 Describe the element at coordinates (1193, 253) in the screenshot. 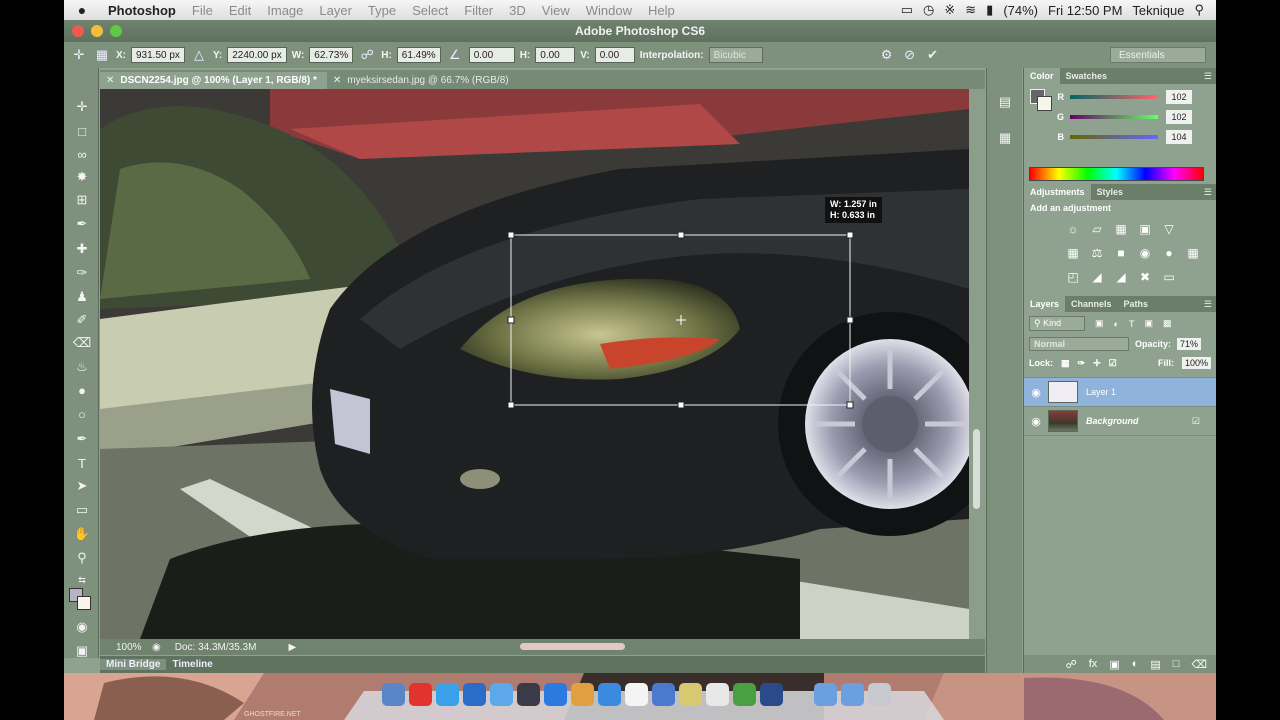

I see `color-lookup-icon: ▦` at that location.